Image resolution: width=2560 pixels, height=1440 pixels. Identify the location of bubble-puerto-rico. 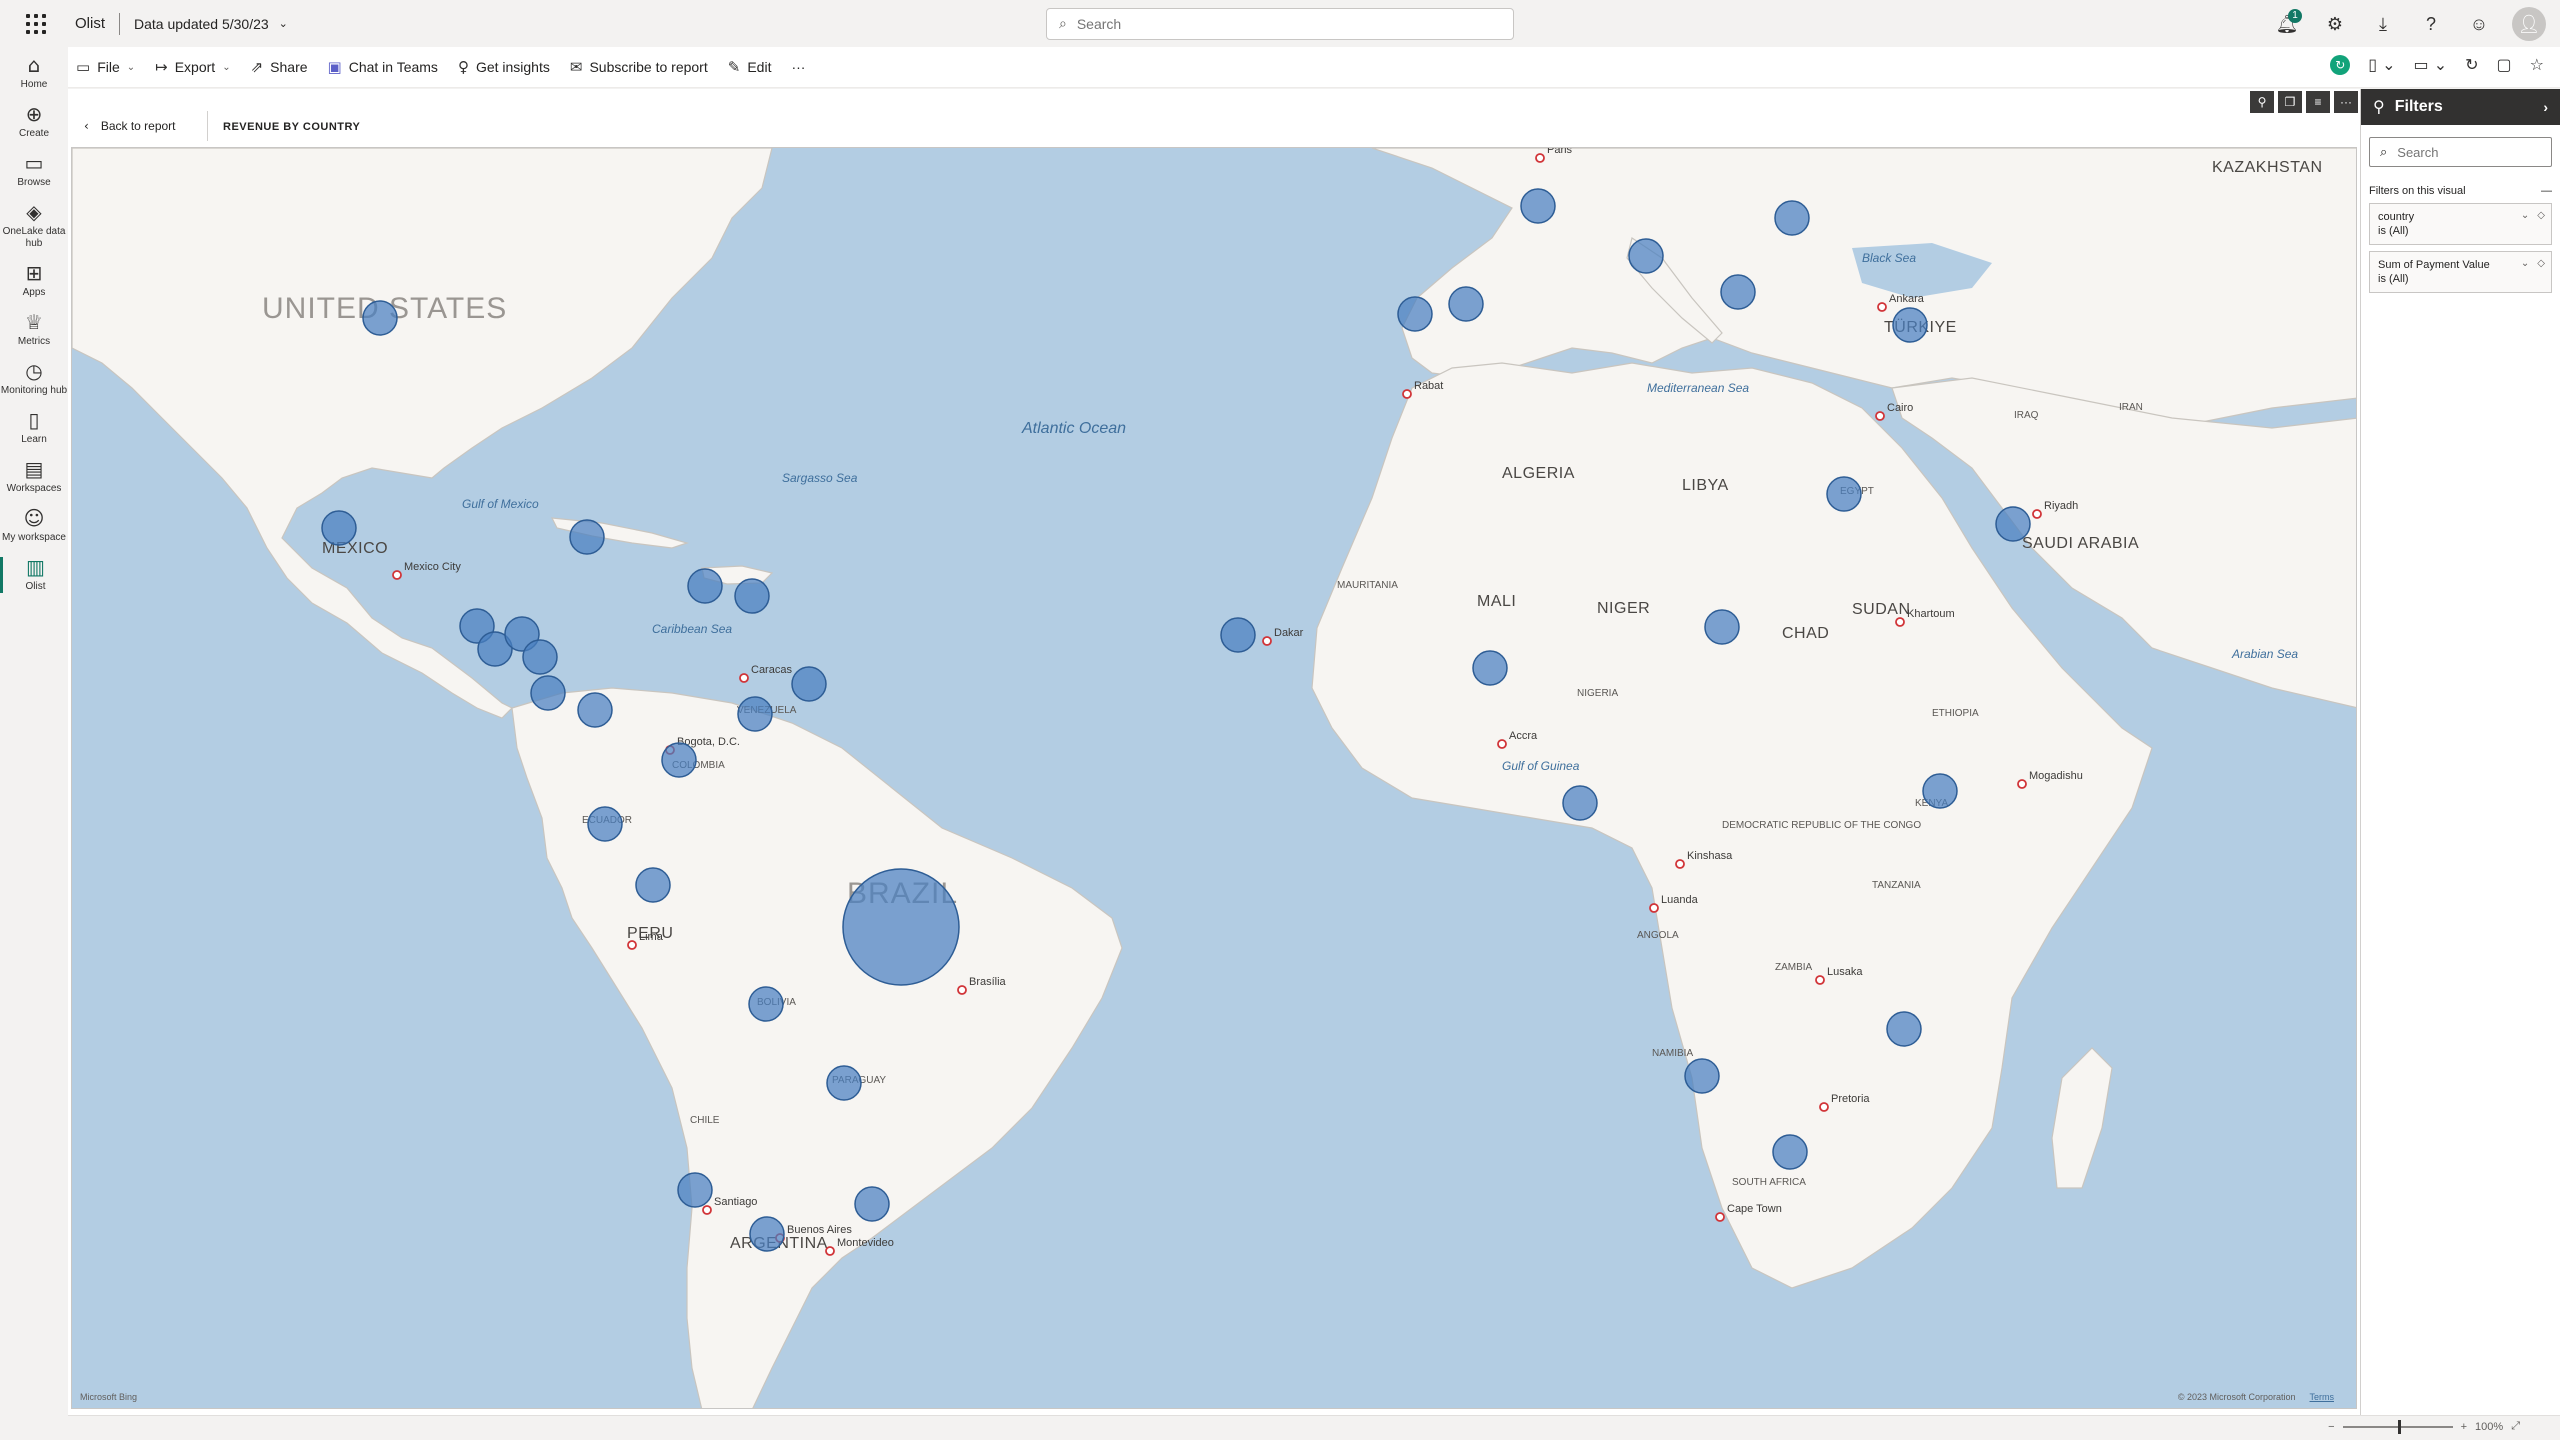
(752, 596).